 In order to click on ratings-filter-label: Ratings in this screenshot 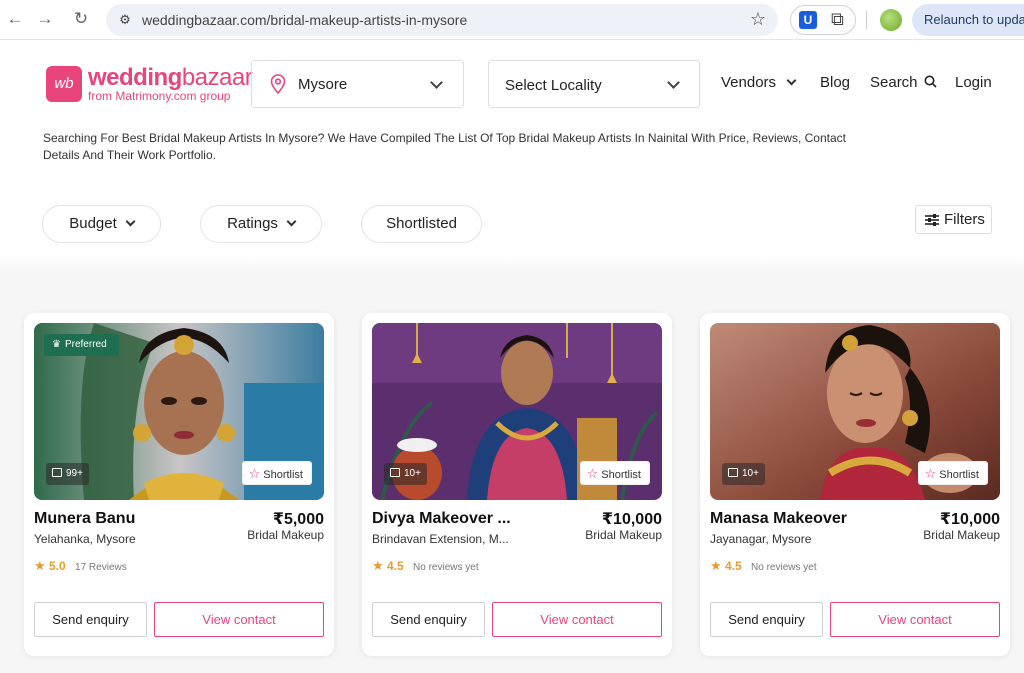, I will do `click(252, 223)`.